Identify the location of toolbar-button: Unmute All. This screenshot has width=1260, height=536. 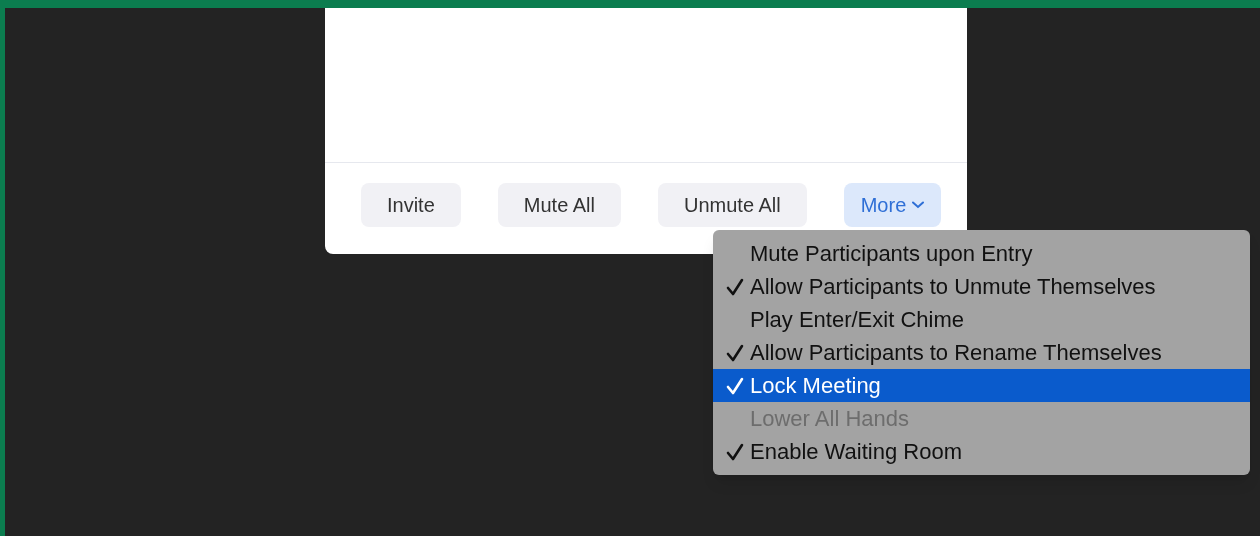
(732, 205).